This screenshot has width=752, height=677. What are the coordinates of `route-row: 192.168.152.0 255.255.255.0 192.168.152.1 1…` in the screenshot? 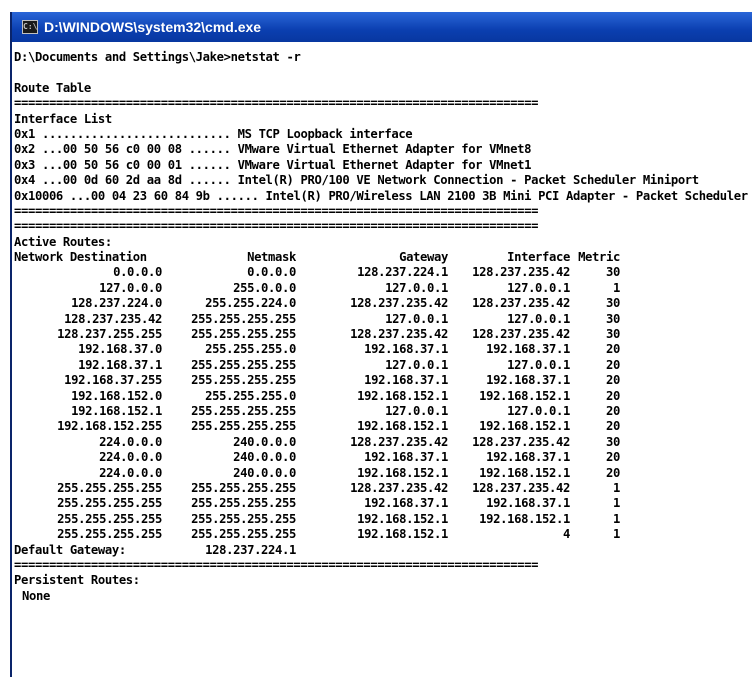 It's located at (383, 396).